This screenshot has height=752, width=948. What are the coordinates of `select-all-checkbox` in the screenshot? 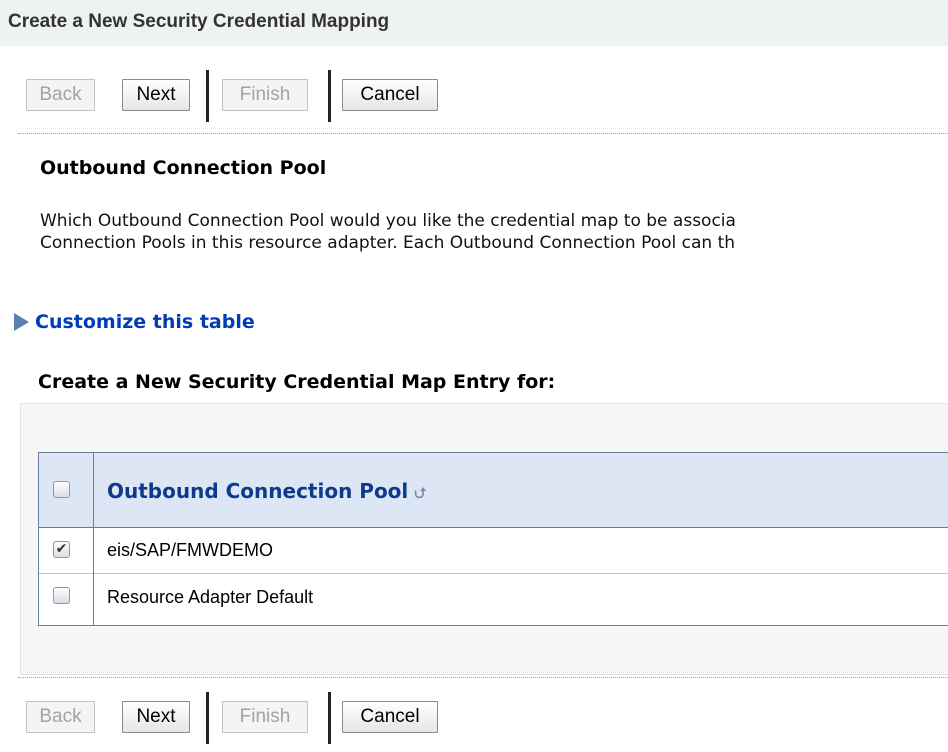 It's located at (61, 489).